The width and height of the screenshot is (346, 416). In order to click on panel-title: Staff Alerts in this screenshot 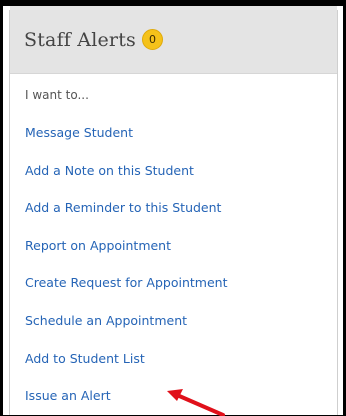, I will do `click(80, 39)`.